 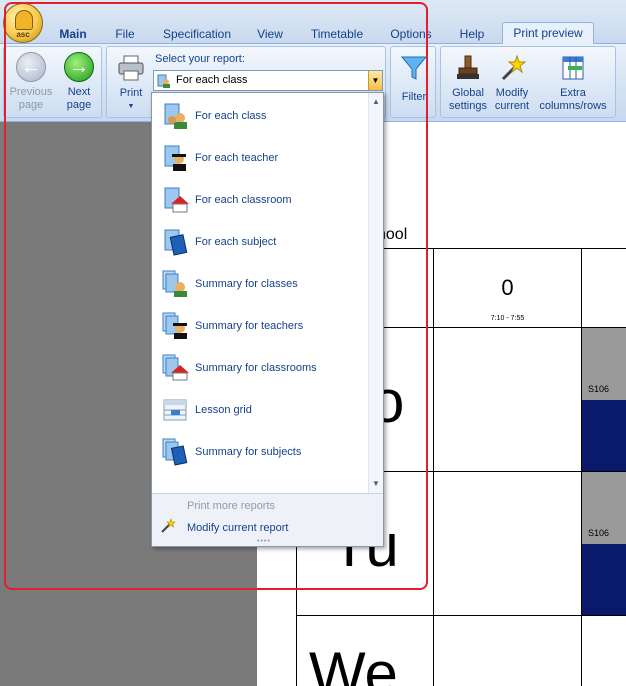 What do you see at coordinates (337, 35) in the screenshot?
I see `tab-timetable: Timetable` at bounding box center [337, 35].